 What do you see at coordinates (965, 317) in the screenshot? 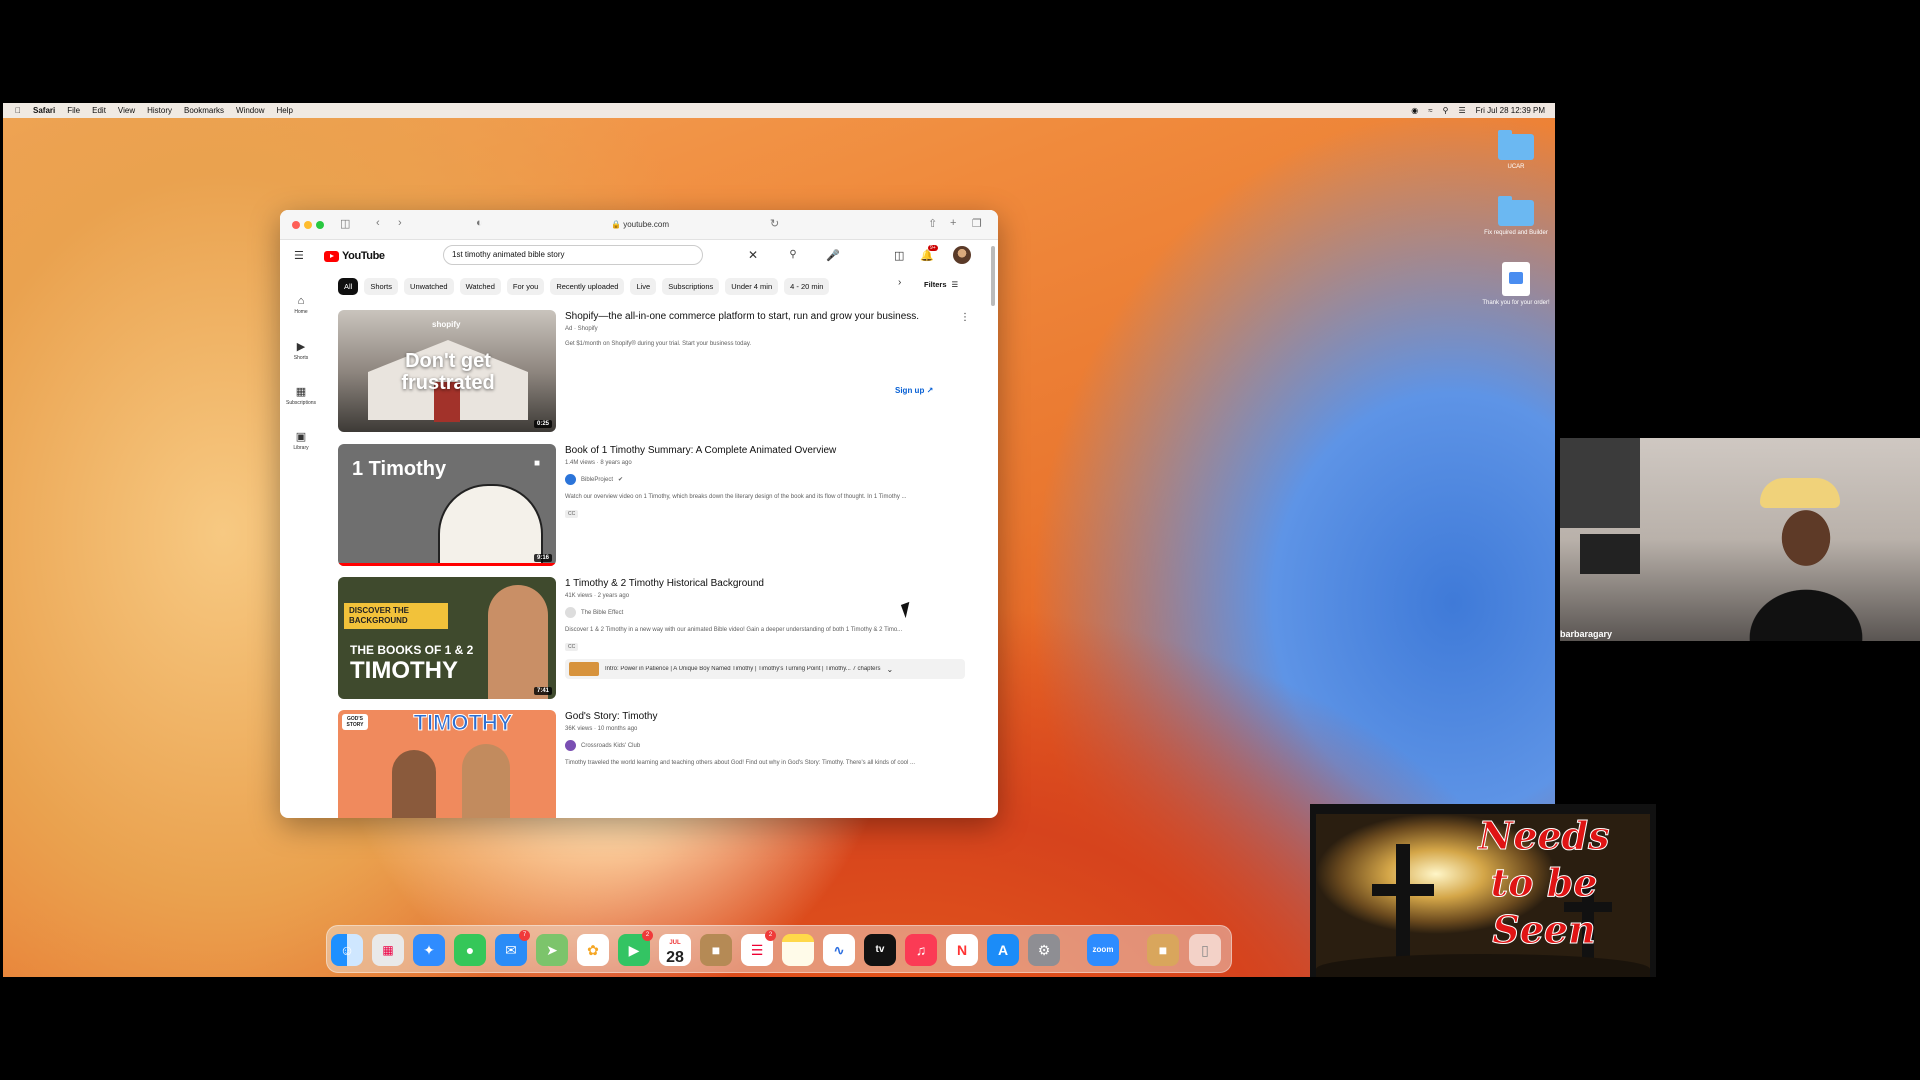
I see `more-options-icon: ⋮` at bounding box center [965, 317].